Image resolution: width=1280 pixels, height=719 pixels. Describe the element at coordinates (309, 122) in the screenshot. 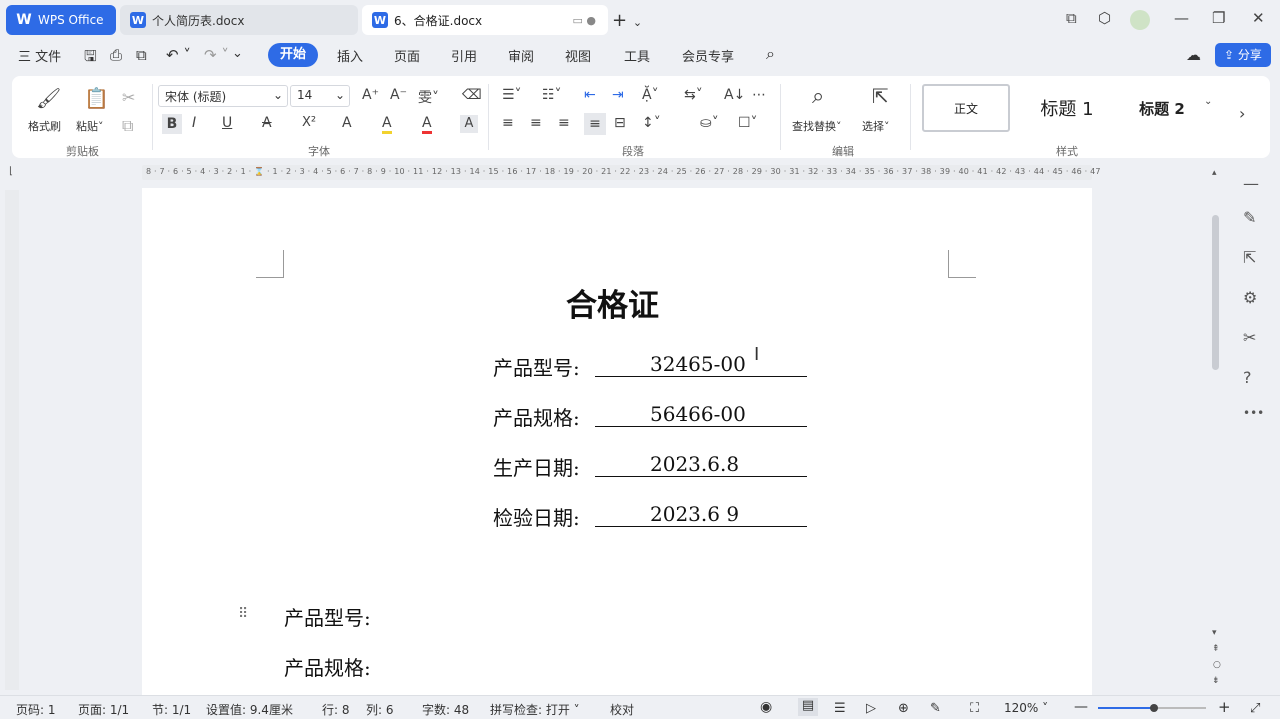

I see `superscript-button: X²` at that location.